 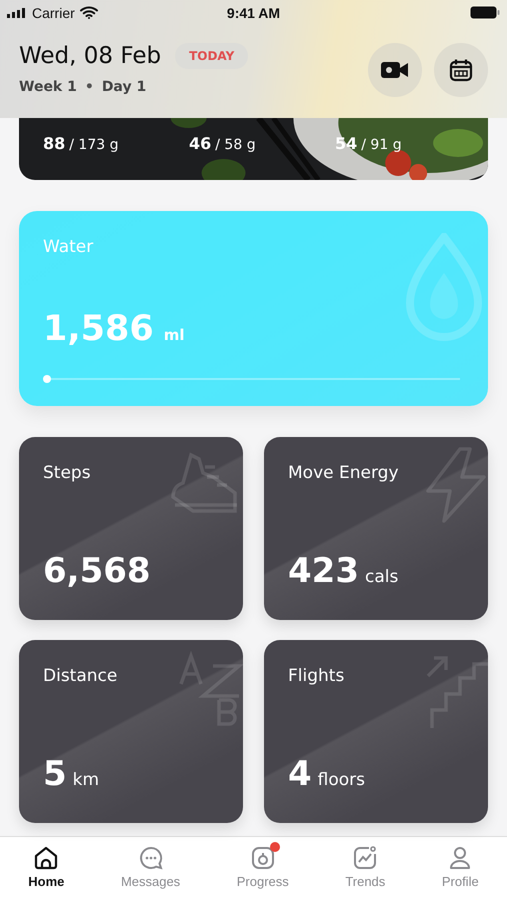 I want to click on video-camera-icon, so click(x=395, y=70).